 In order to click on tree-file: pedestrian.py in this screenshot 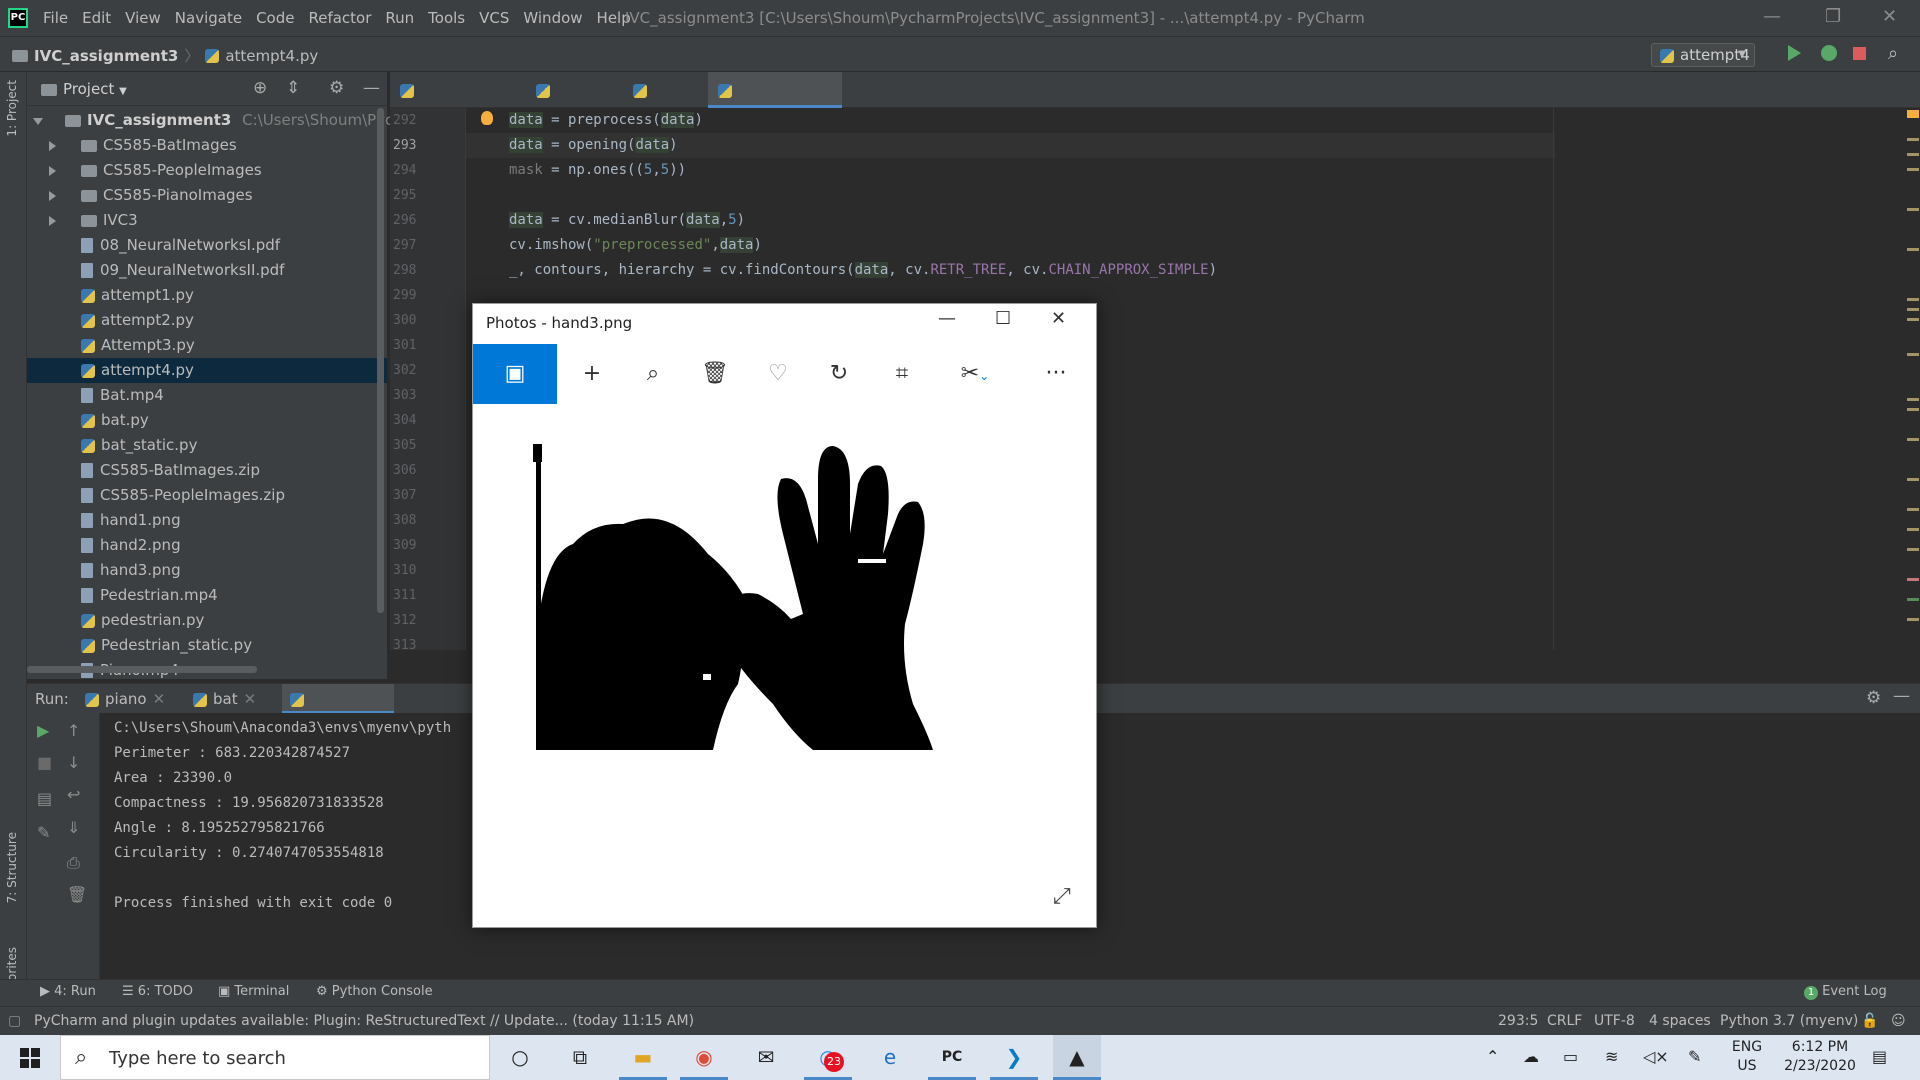, I will do `click(207, 620)`.